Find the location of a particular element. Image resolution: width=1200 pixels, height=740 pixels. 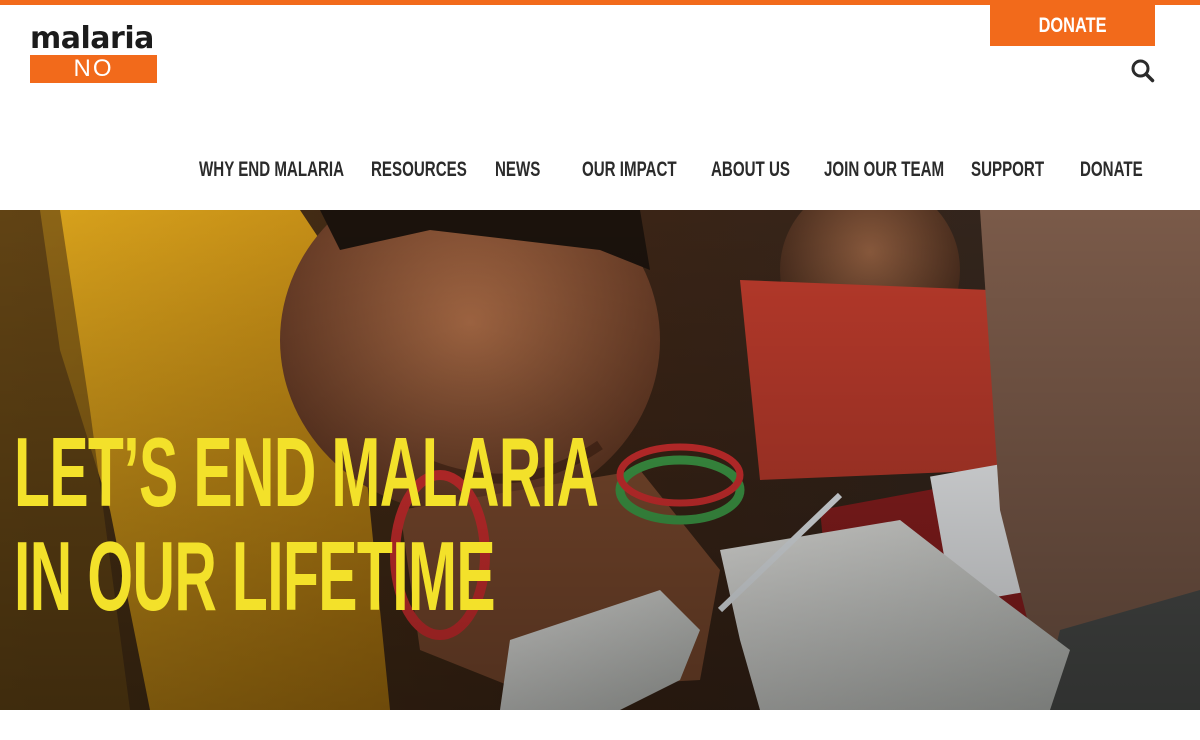

nav-label: WHY END MALARIA is located at coordinates (272, 169).